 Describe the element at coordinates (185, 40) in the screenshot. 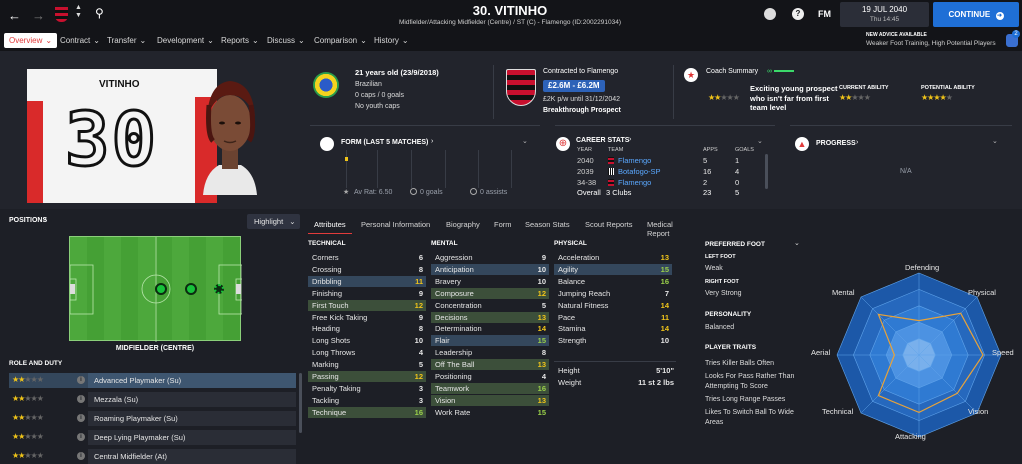

I see `nav-tab-development: Development ⌄` at that location.